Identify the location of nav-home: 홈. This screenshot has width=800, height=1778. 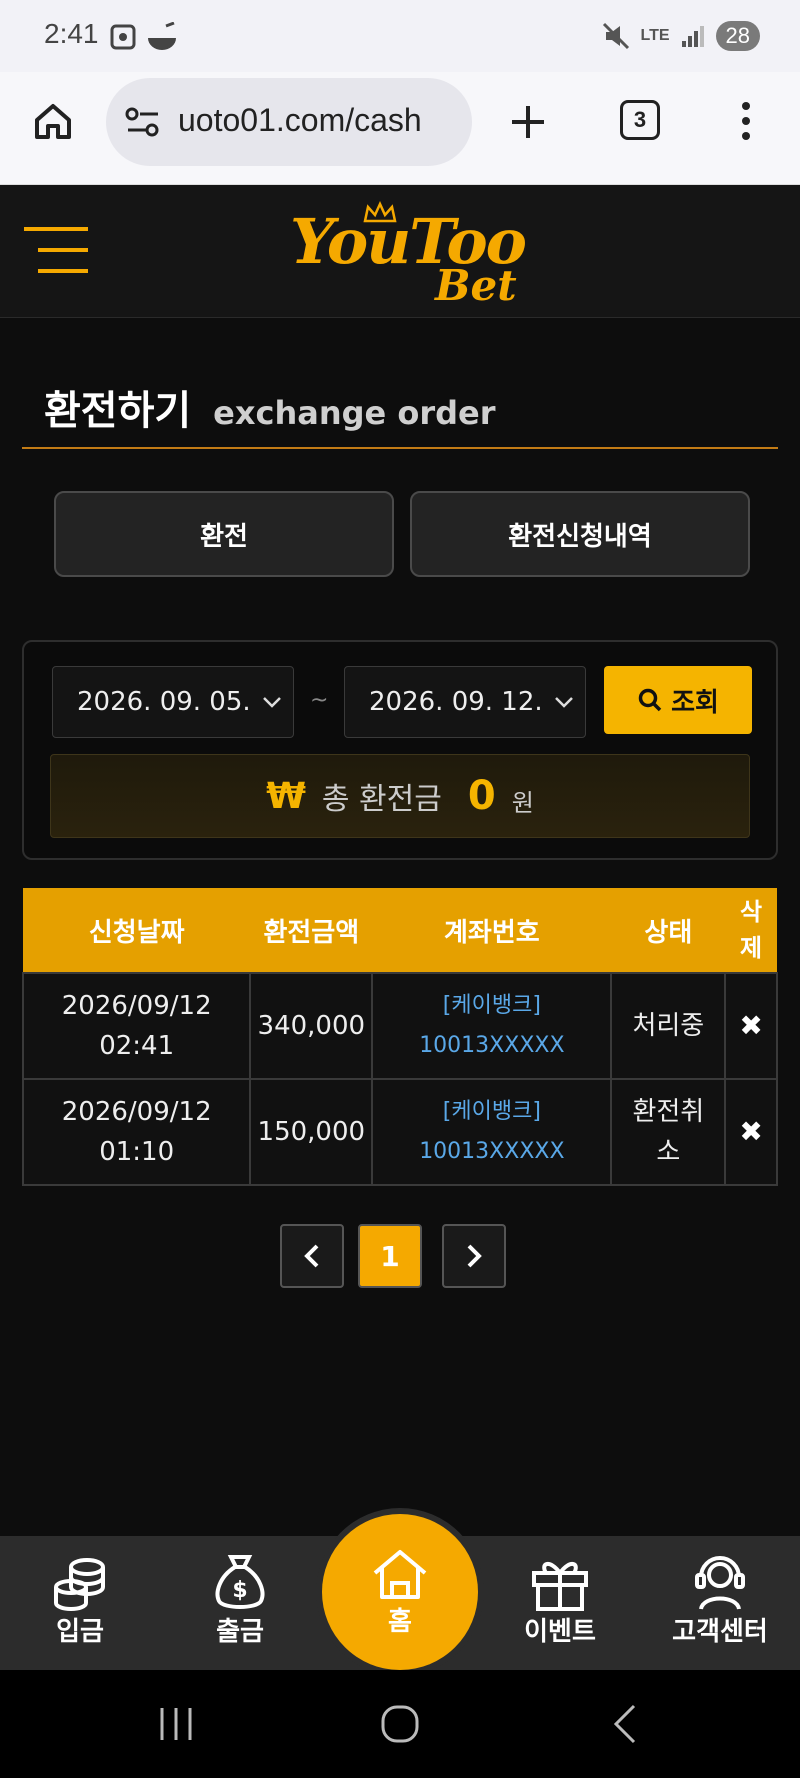
(400, 1592).